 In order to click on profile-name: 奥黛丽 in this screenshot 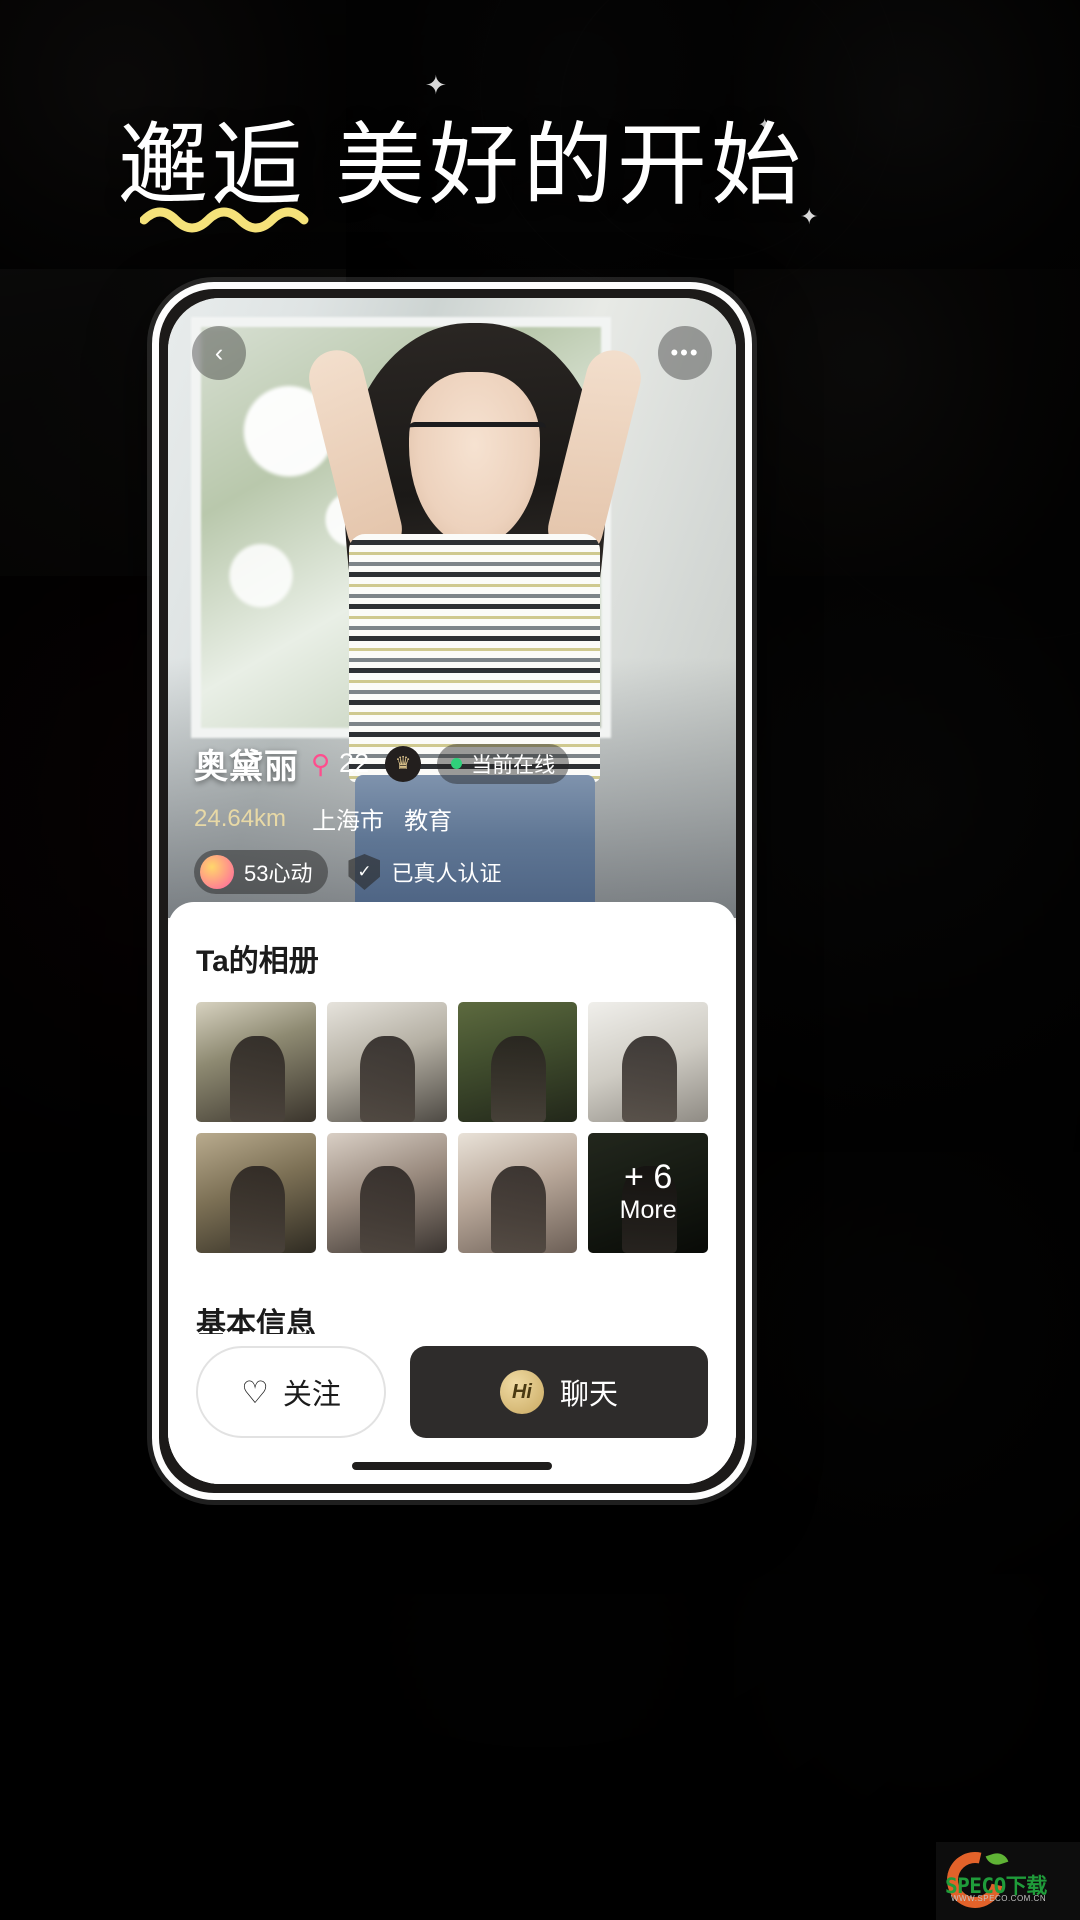, I will do `click(246, 767)`.